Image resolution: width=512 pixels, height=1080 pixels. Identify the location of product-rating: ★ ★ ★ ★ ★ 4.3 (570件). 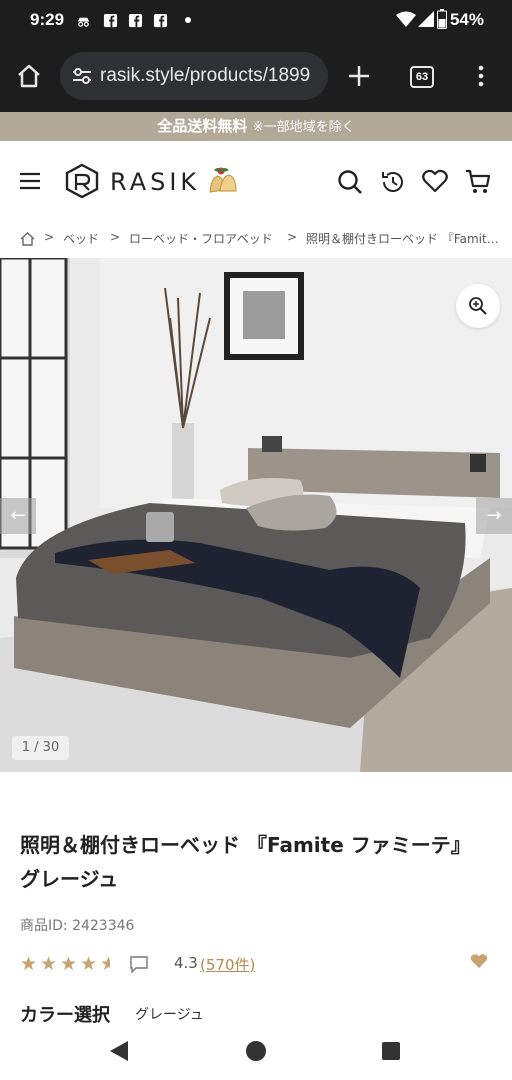
(260, 964).